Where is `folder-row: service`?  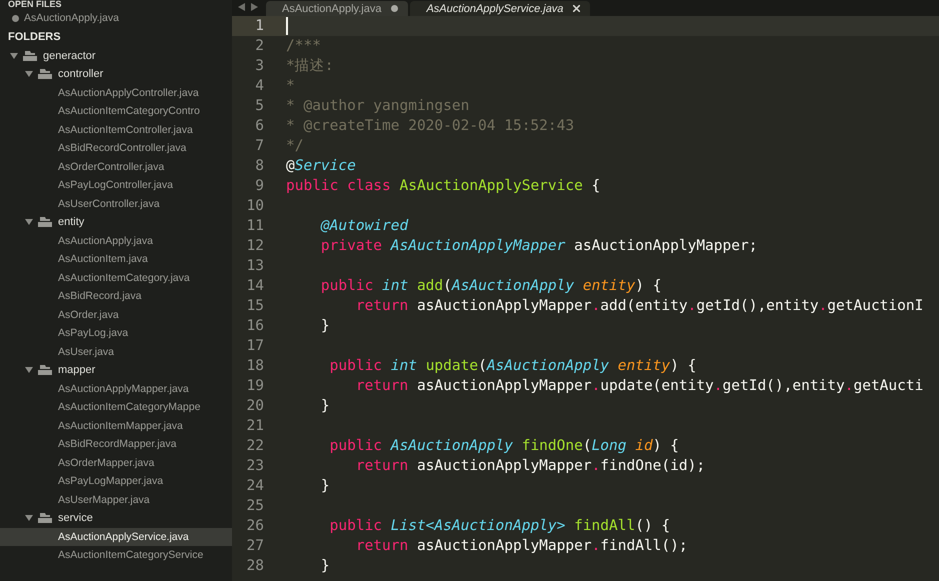 folder-row: service is located at coordinates (116, 518).